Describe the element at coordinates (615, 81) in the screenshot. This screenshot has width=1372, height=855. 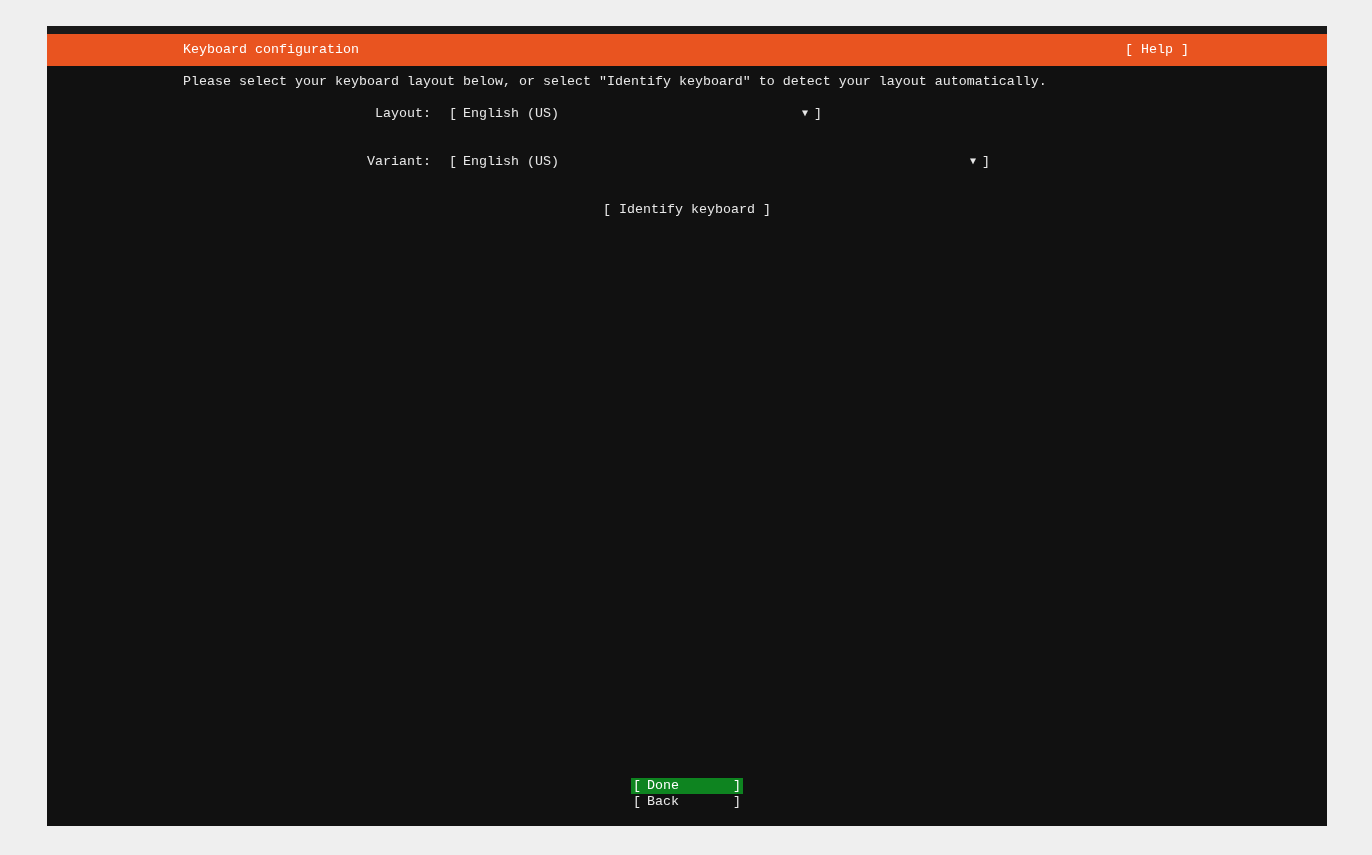
I see `intro-text: Please select your keyboard layout below, or select "Identify keyboard" to detect your layout automatically.` at that location.